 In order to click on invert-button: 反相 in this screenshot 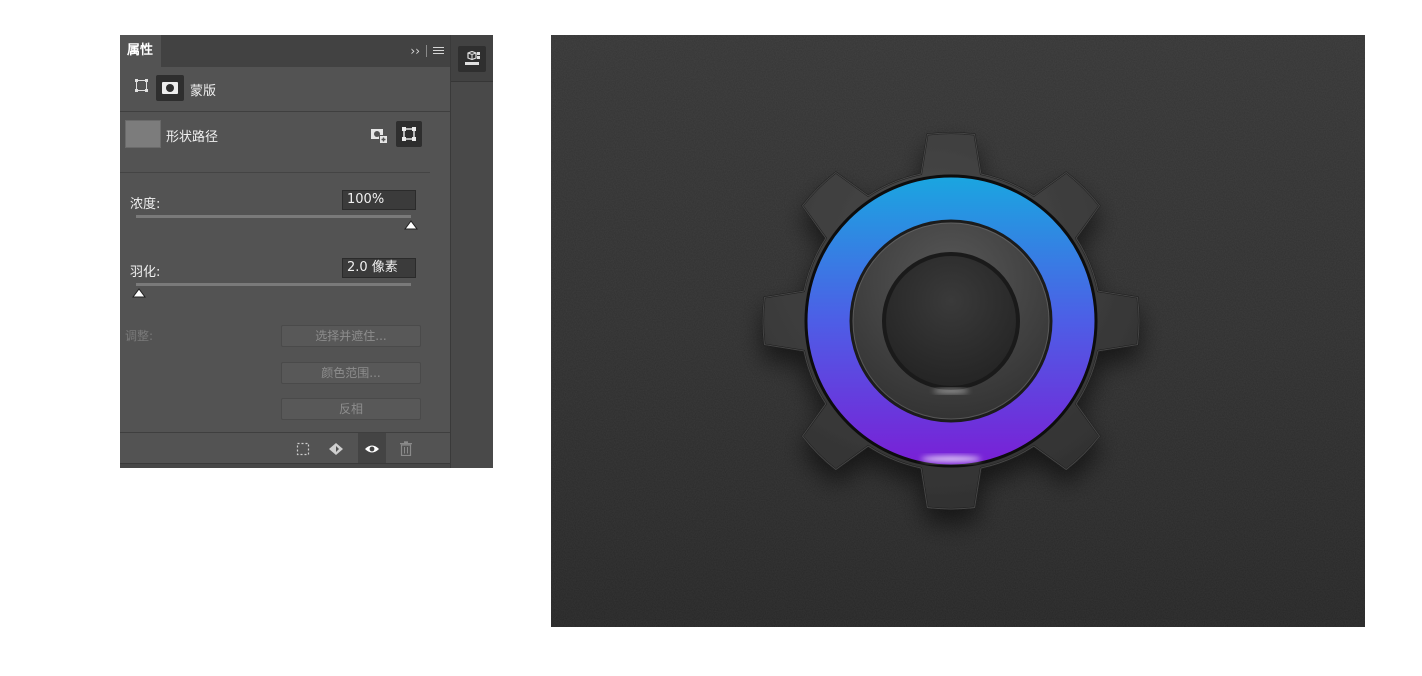, I will do `click(351, 409)`.